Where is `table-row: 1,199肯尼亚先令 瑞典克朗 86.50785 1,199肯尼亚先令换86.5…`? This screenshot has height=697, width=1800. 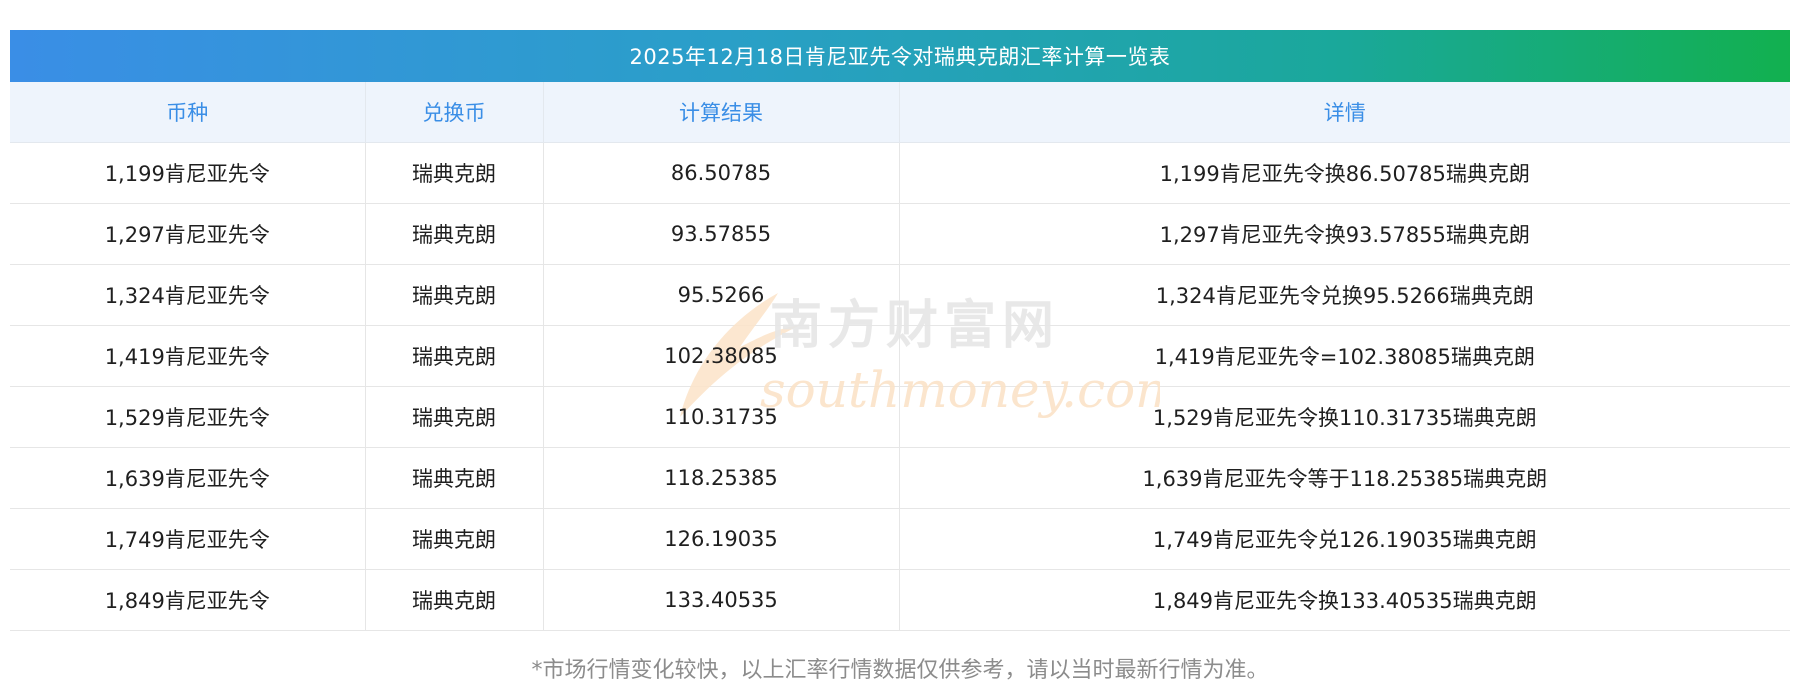
table-row: 1,199肯尼亚先令 瑞典克朗 86.50785 1,199肯尼亚先令换86.5… is located at coordinates (900, 173).